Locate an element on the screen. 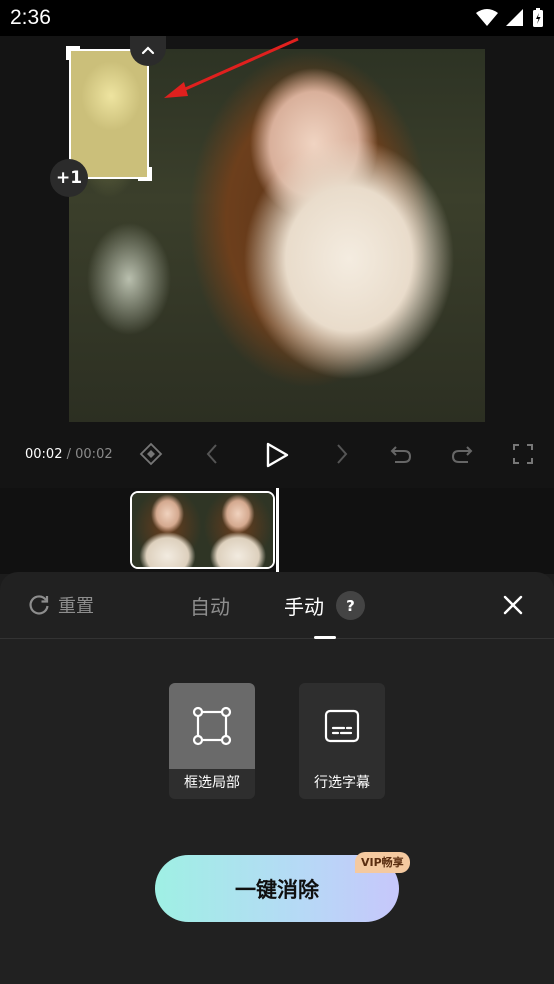  status-icons is located at coordinates (510, 18).